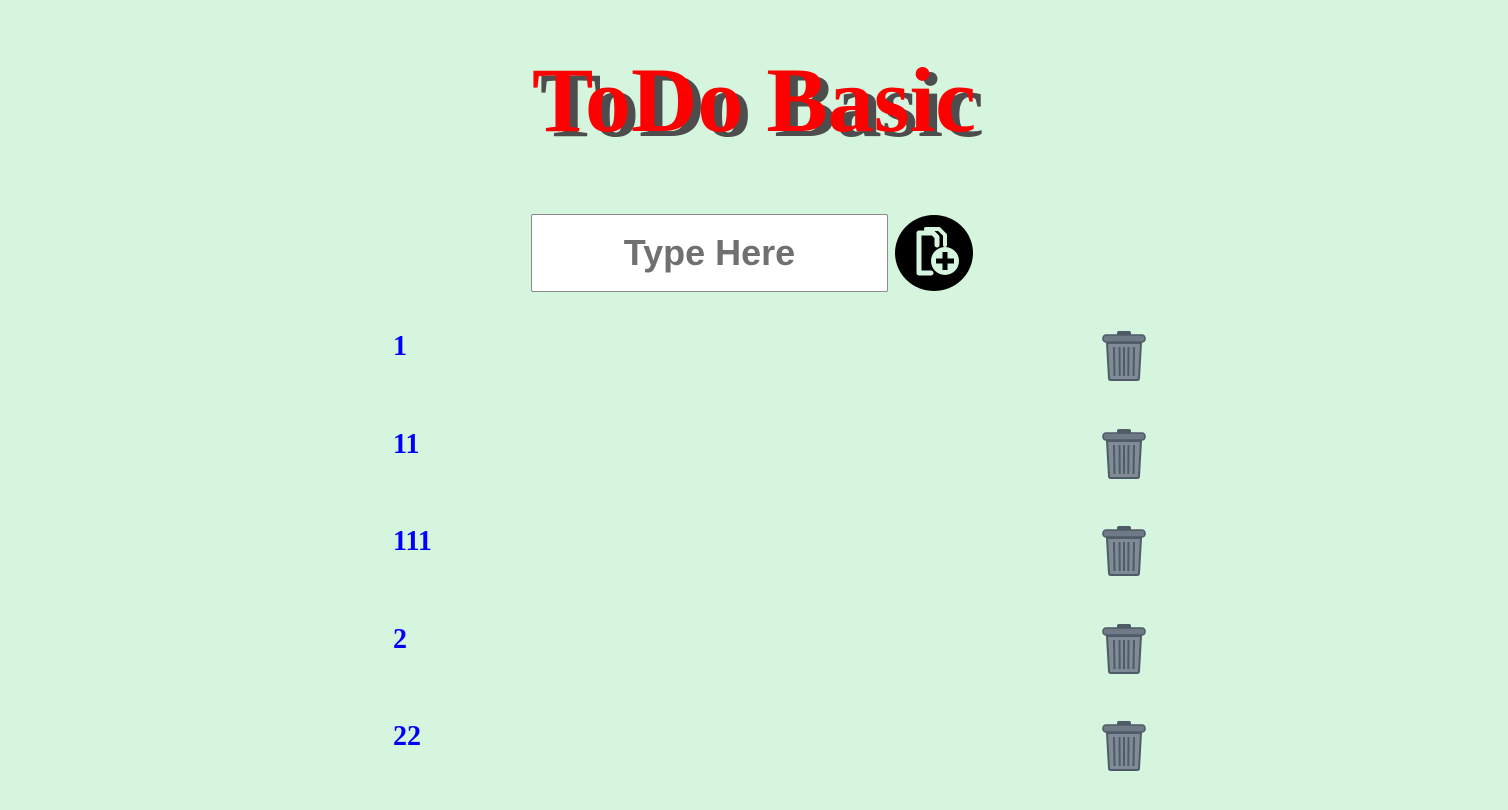  Describe the element at coordinates (400, 639) in the screenshot. I see `todo-item-text: 2` at that location.